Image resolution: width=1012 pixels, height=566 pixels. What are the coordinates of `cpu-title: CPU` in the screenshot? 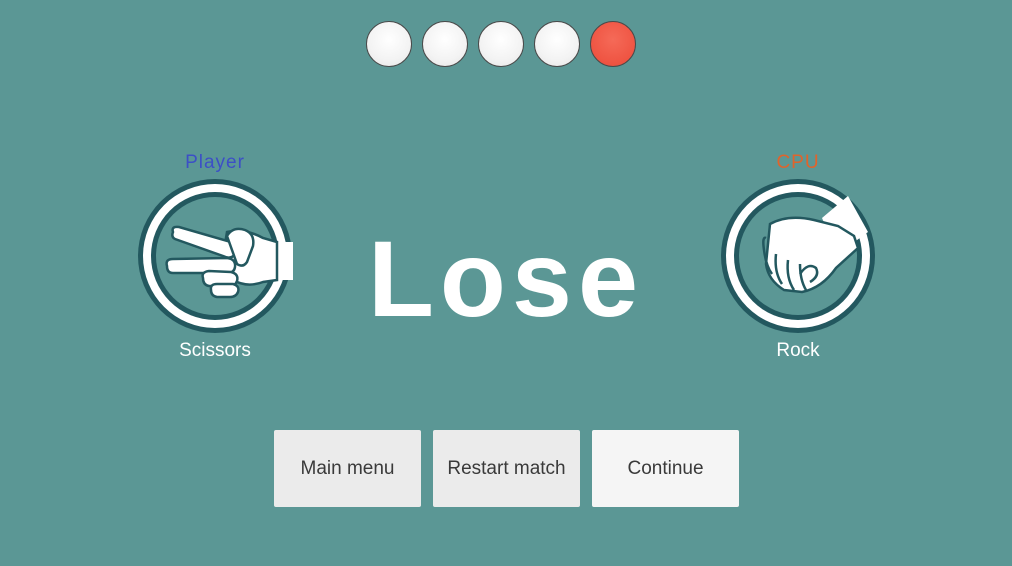 It's located at (798, 162).